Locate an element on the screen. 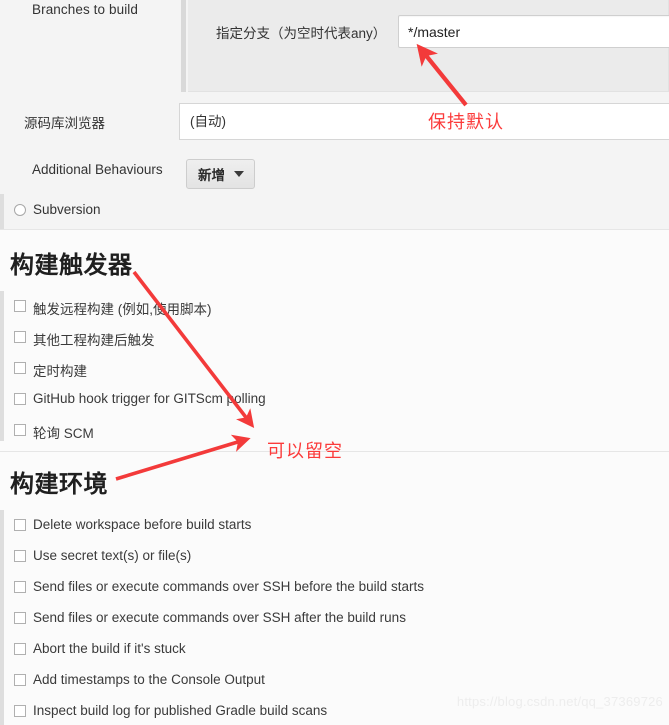 This screenshot has width=669, height=725. checkbox-trigger-github-hook-label: GitHub hook trigger for GITScm polling is located at coordinates (149, 398).